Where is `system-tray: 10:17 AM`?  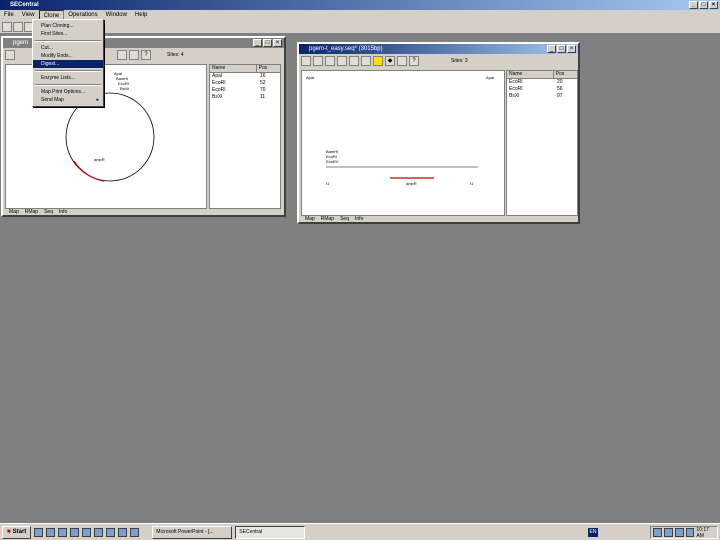 system-tray: 10:17 AM is located at coordinates (684, 532).